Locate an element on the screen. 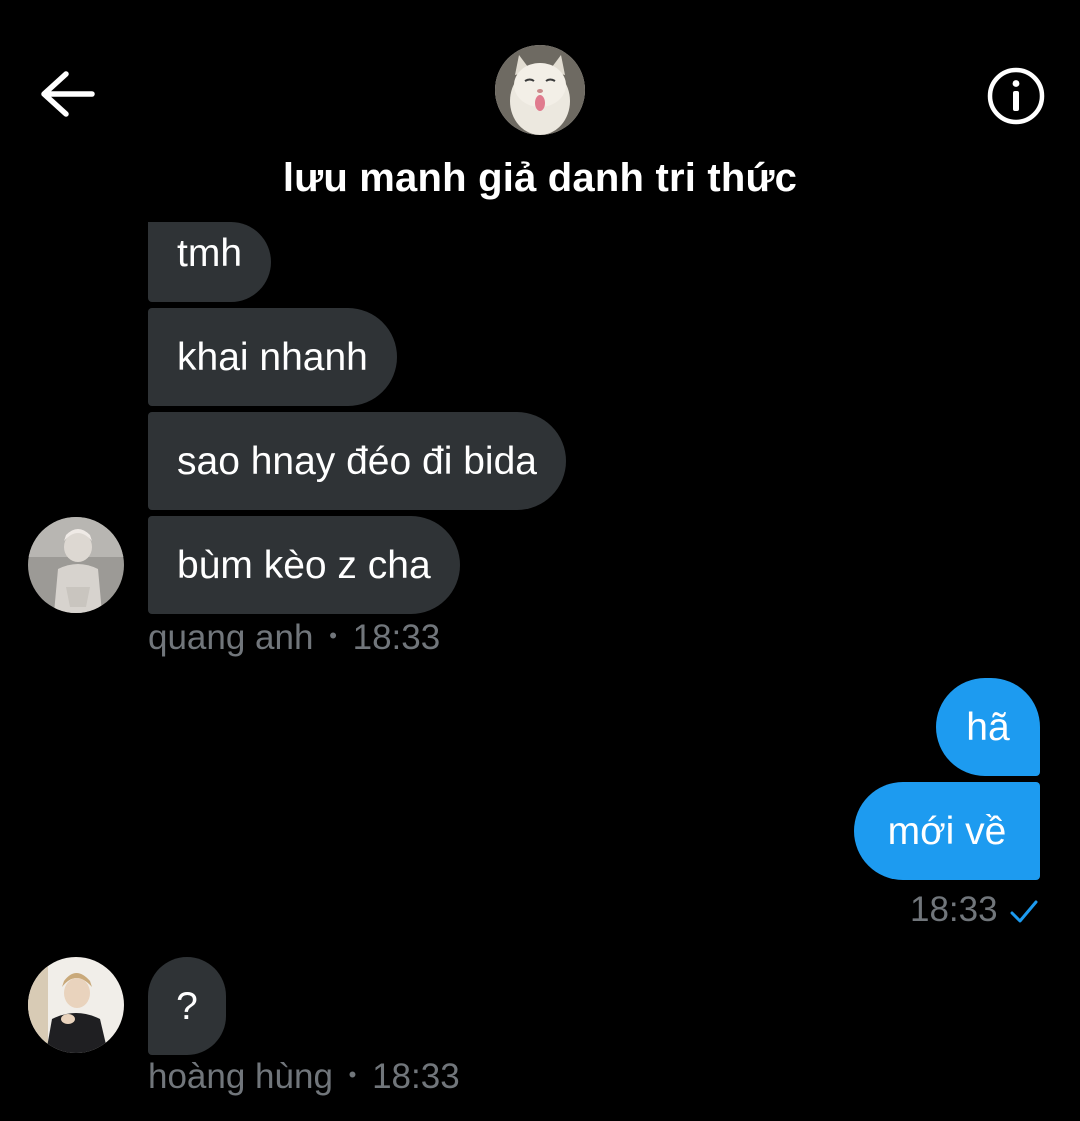 The height and width of the screenshot is (1121, 1080). sender-name: quang anh is located at coordinates (231, 637).